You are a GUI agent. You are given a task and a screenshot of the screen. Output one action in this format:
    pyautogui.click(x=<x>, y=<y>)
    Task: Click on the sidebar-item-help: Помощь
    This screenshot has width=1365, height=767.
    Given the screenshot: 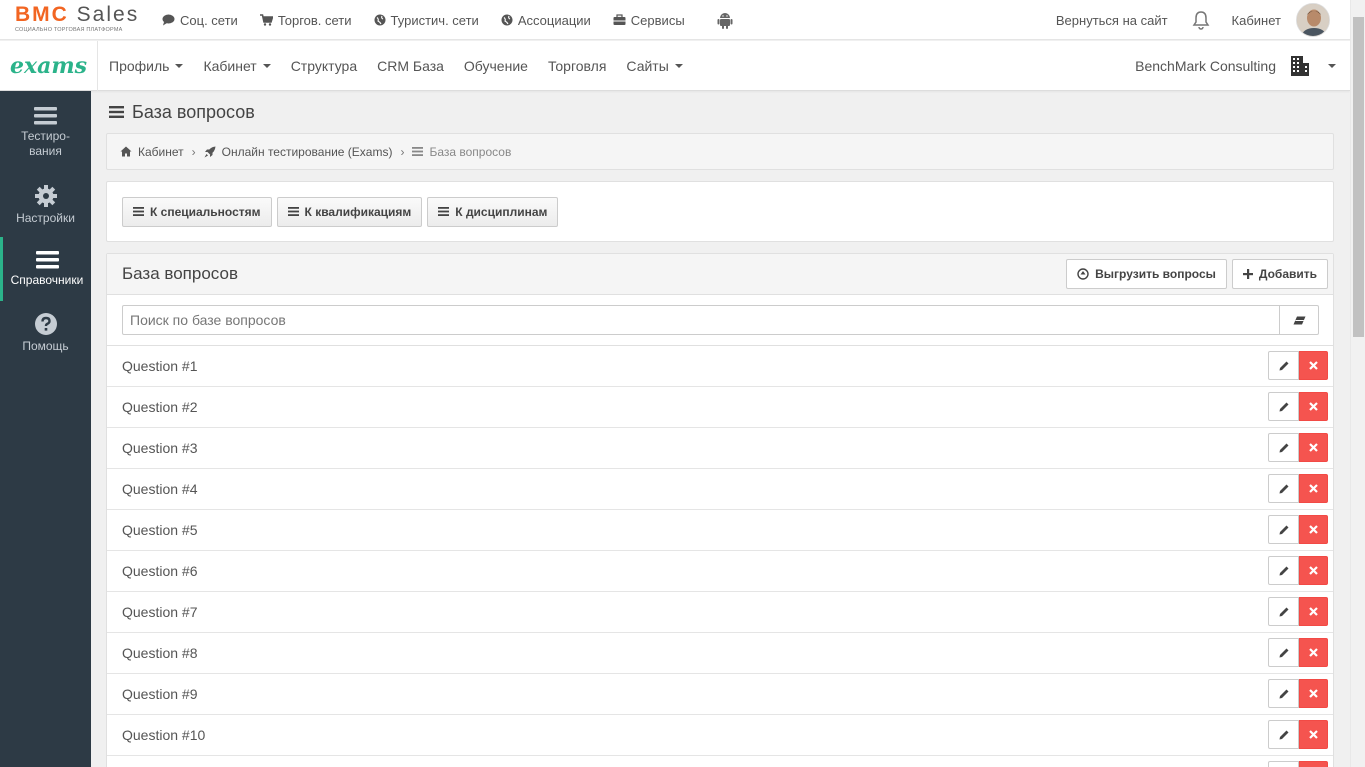 What is the action you would take?
    pyautogui.click(x=45, y=333)
    